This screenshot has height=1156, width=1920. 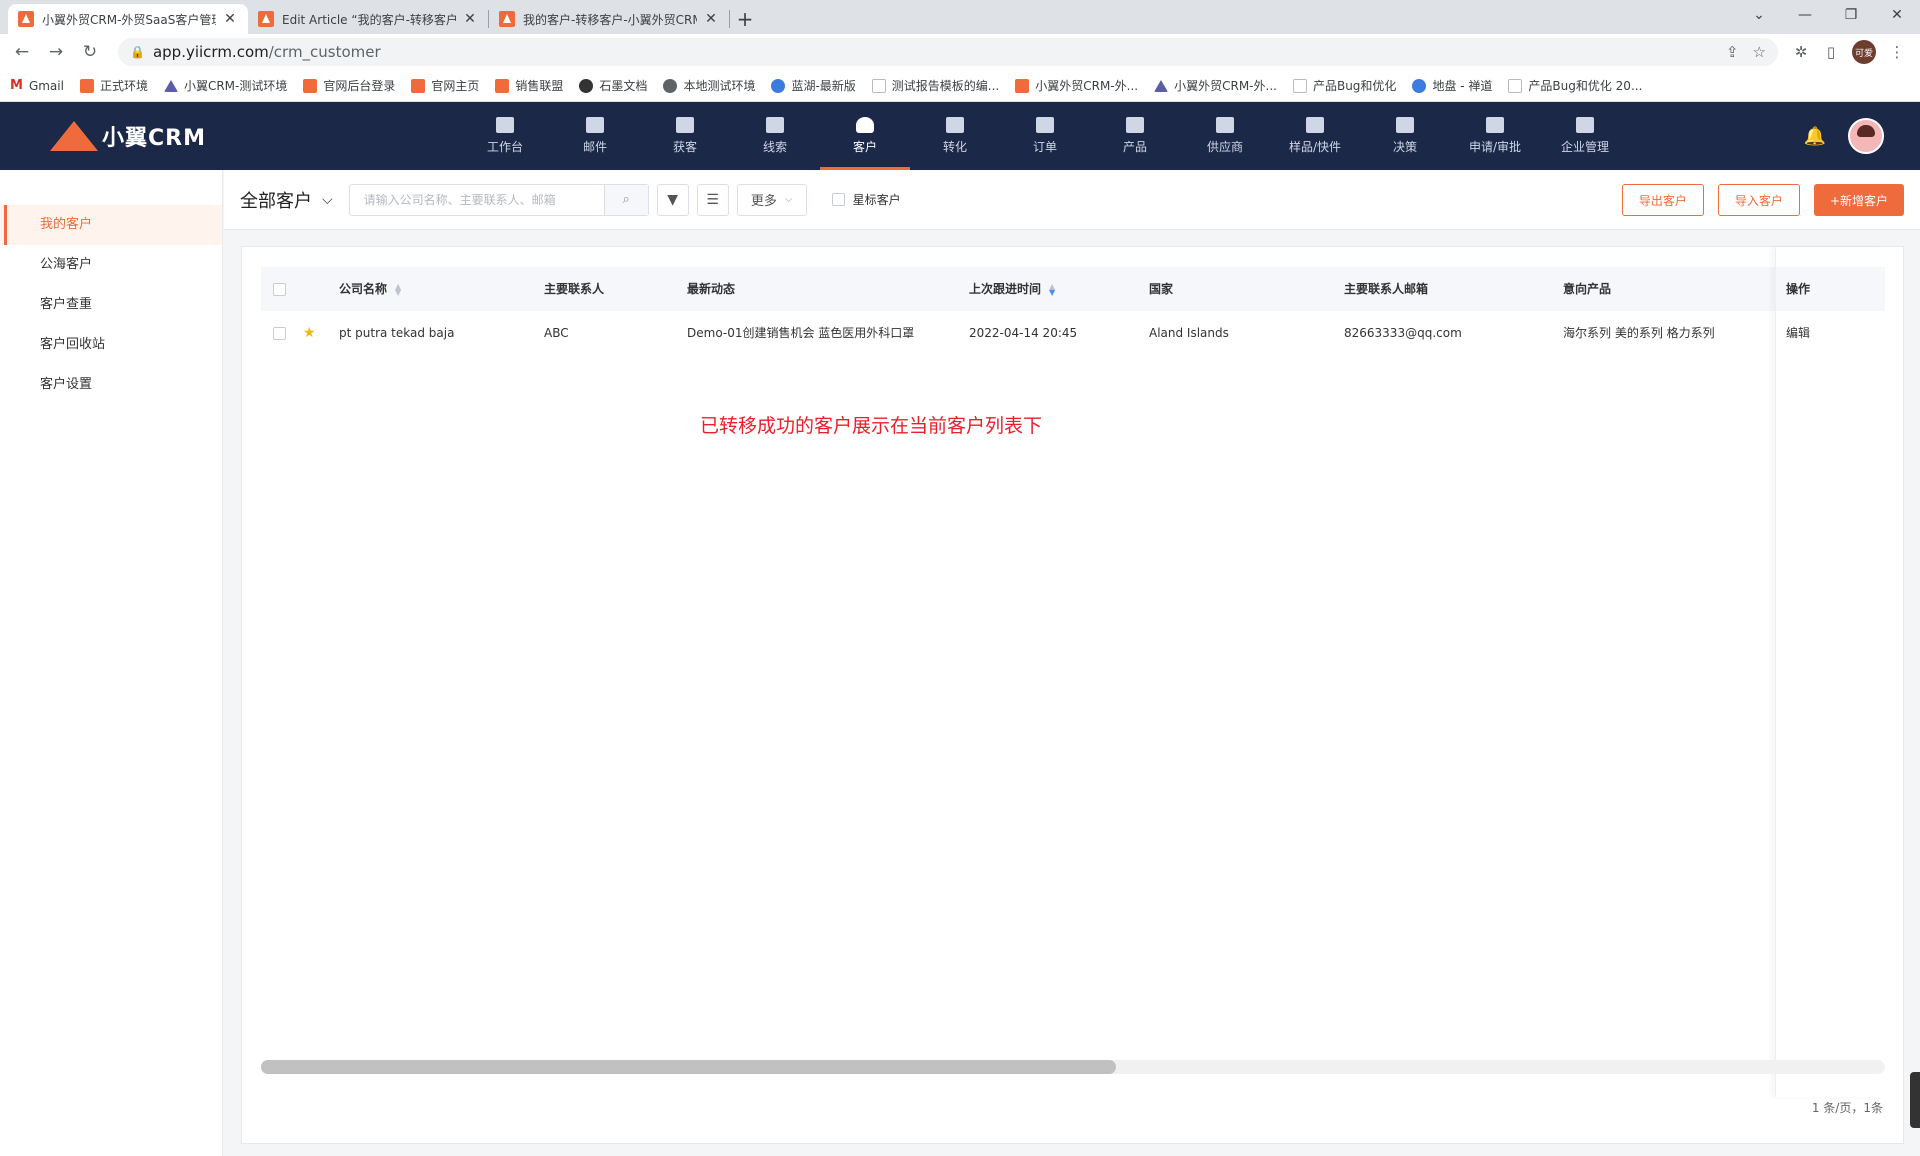 I want to click on nav-item-acquire: 获客, so click(x=685, y=136).